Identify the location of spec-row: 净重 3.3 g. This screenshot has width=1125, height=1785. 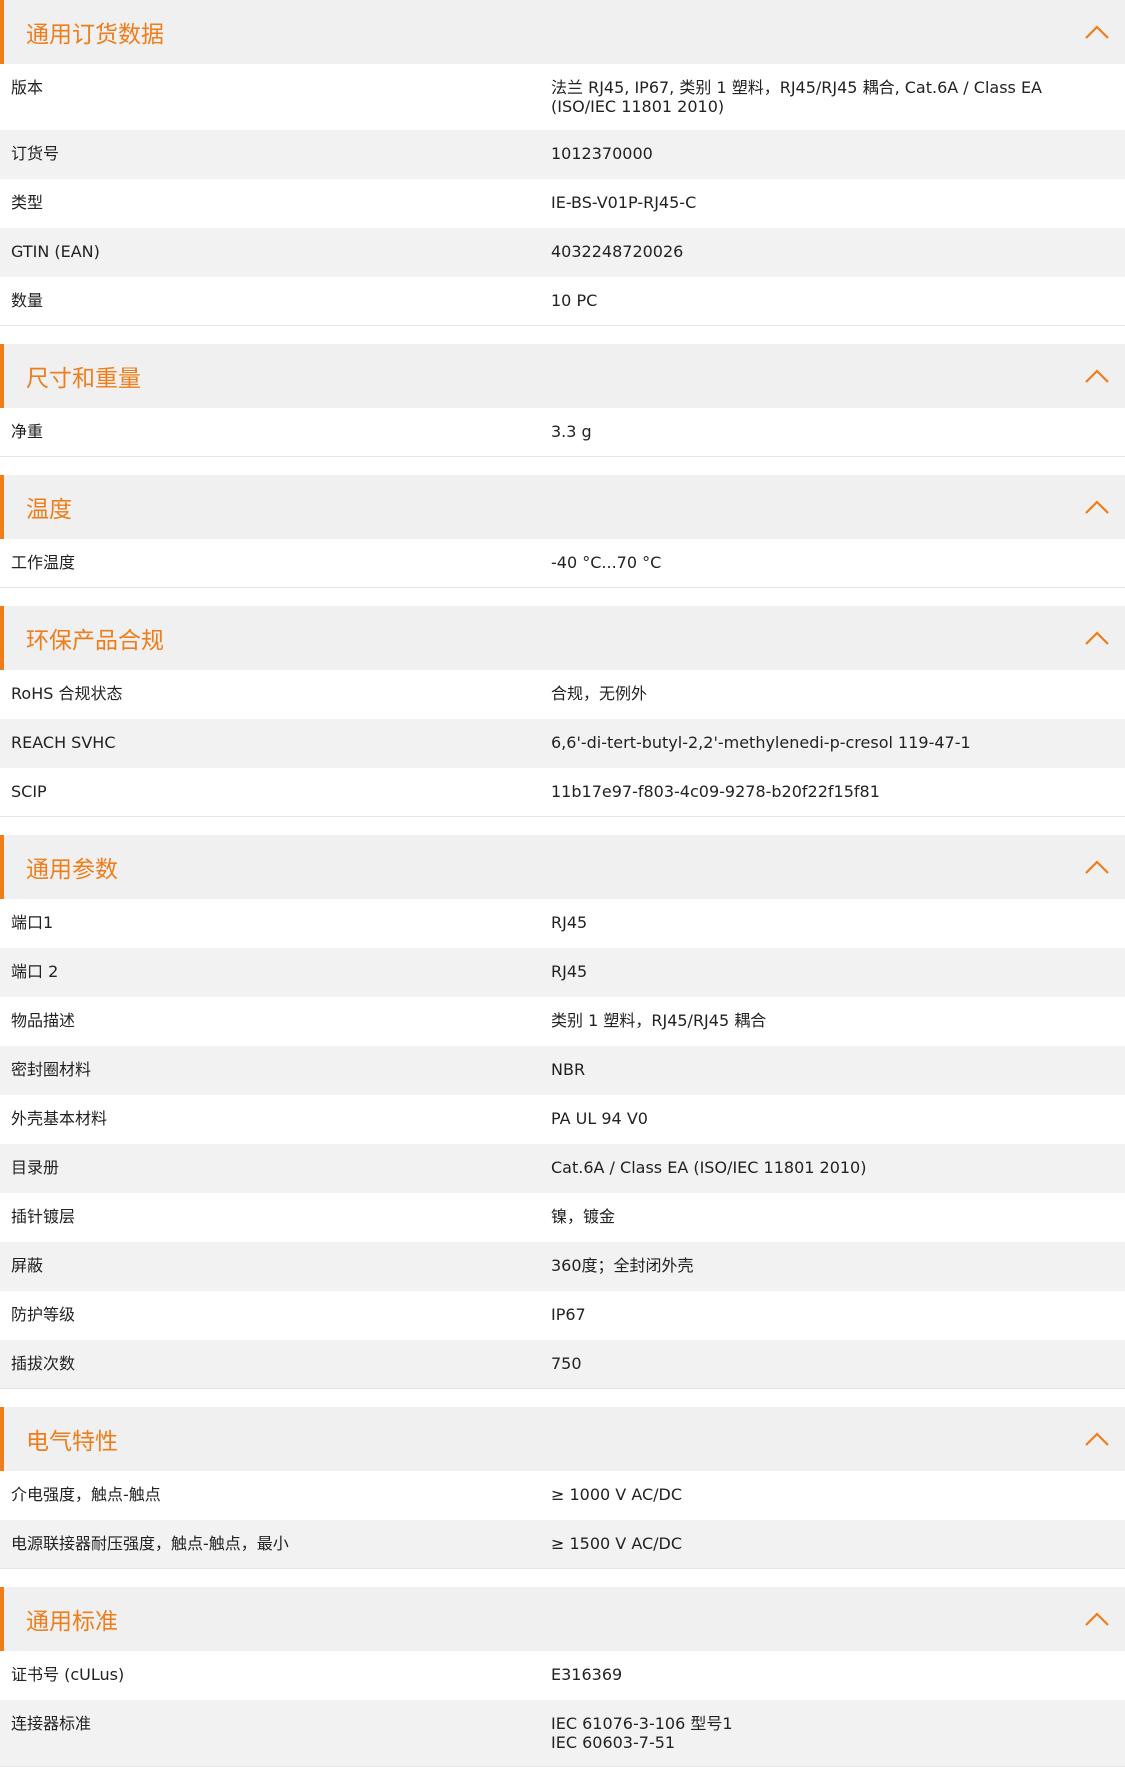
(562, 432).